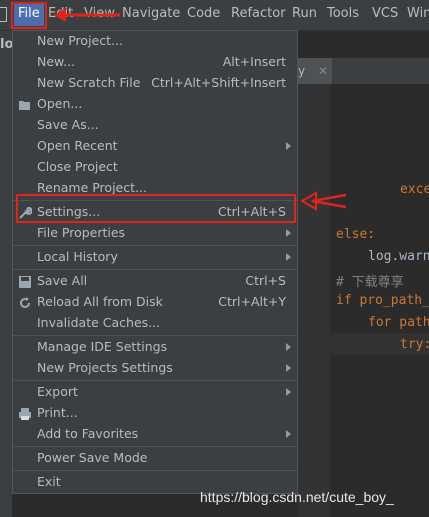 This screenshot has width=429, height=517. I want to click on menu-tools: Tools, so click(343, 13).